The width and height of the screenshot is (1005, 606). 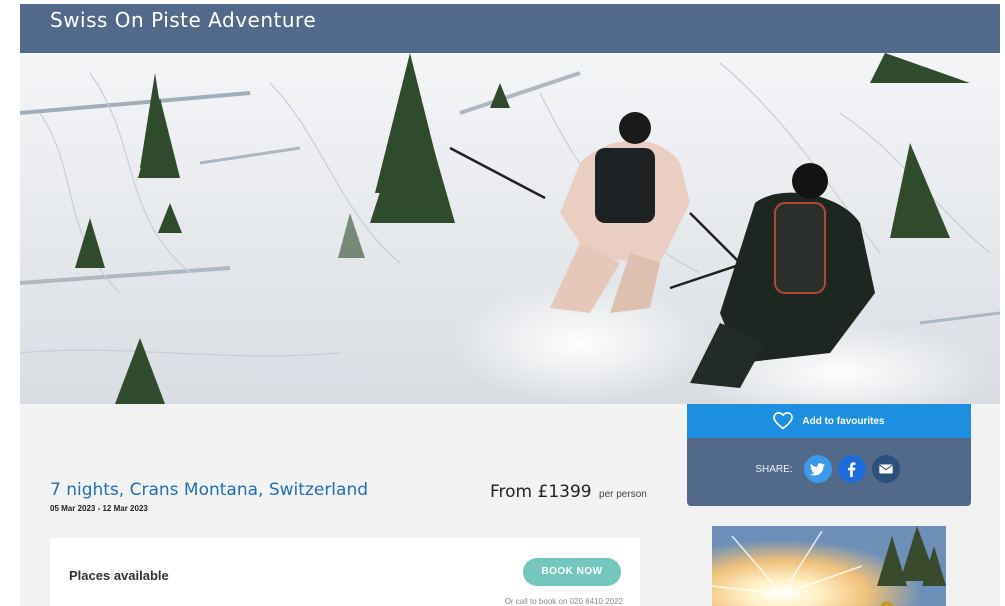 I want to click on page-title: Swiss On Piste Adventure, so click(x=183, y=20).